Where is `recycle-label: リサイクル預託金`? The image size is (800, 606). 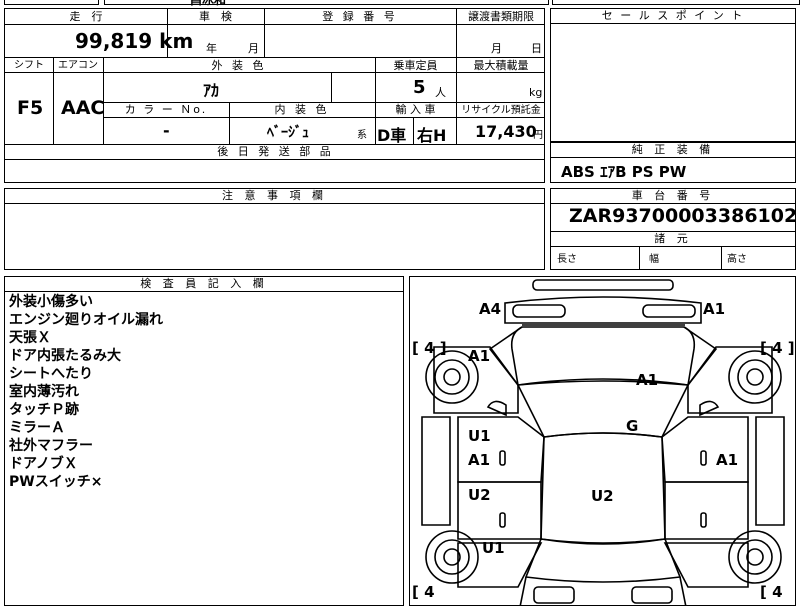 recycle-label: リサイクル預託金 is located at coordinates (501, 110).